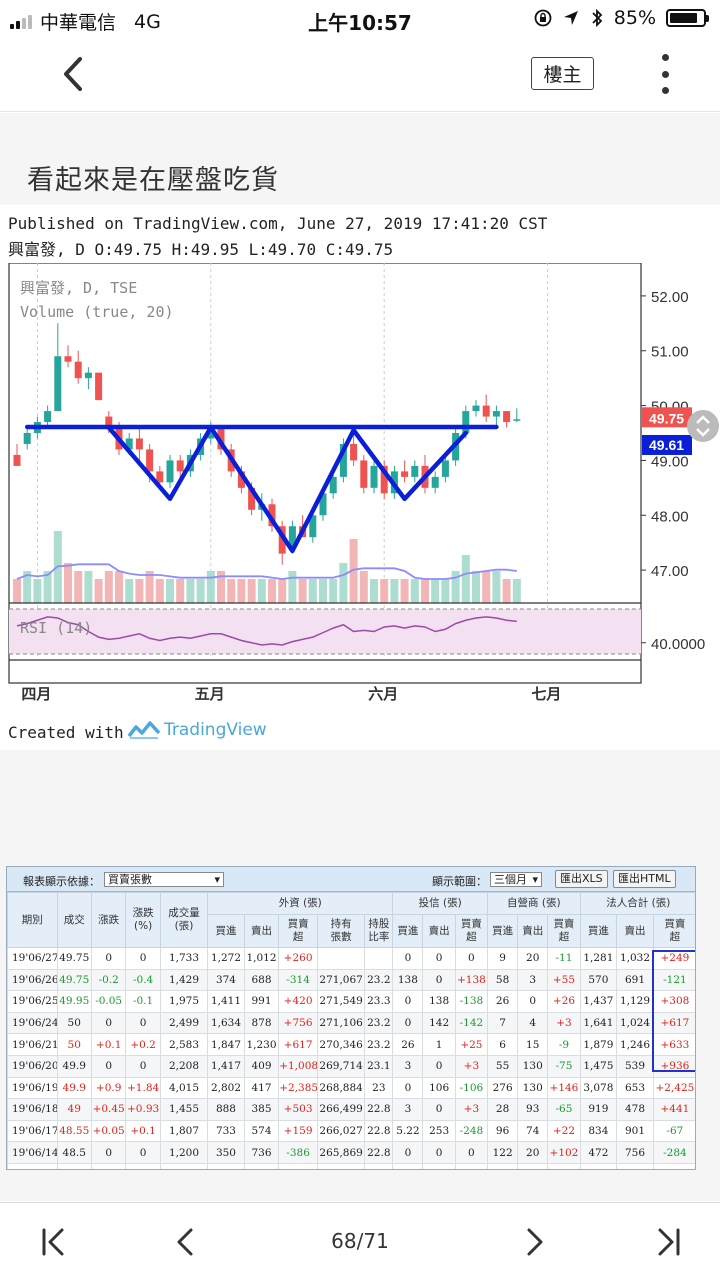  What do you see at coordinates (298, 958) in the screenshot?
I see `table-cell: +260` at bounding box center [298, 958].